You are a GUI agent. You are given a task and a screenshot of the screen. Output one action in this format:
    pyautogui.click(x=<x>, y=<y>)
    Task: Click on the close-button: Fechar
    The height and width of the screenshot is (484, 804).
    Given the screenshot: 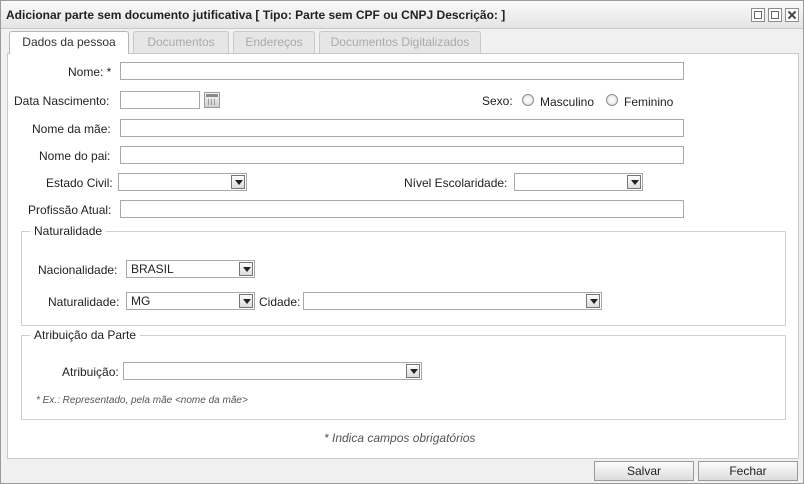 What is the action you would take?
    pyautogui.click(x=748, y=471)
    